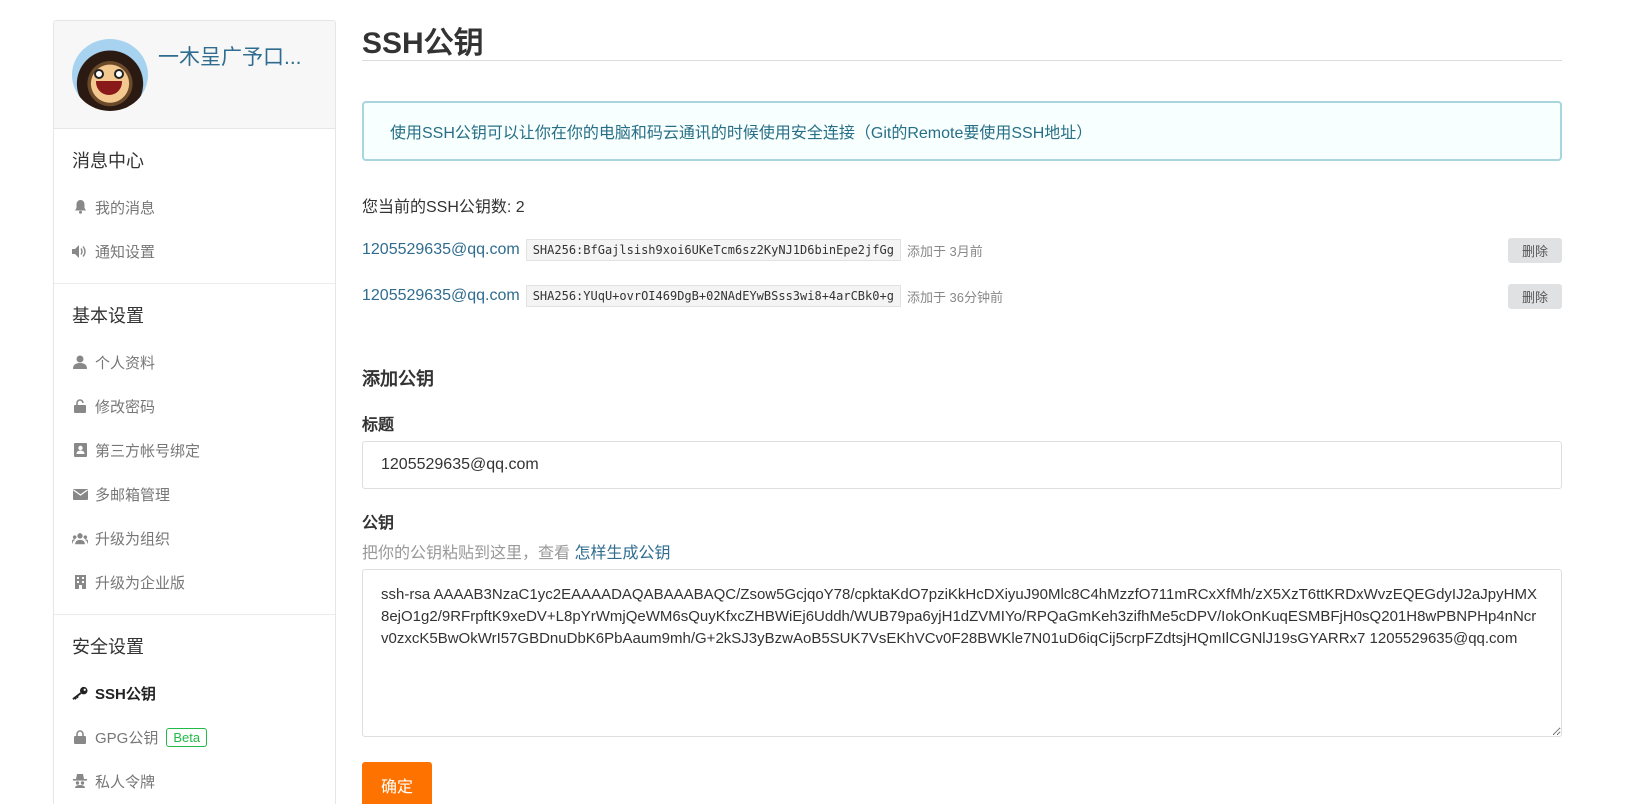 The width and height of the screenshot is (1625, 804). I want to click on sidebar-item-gpg-keys: GPG公钥 Beta, so click(194, 737).